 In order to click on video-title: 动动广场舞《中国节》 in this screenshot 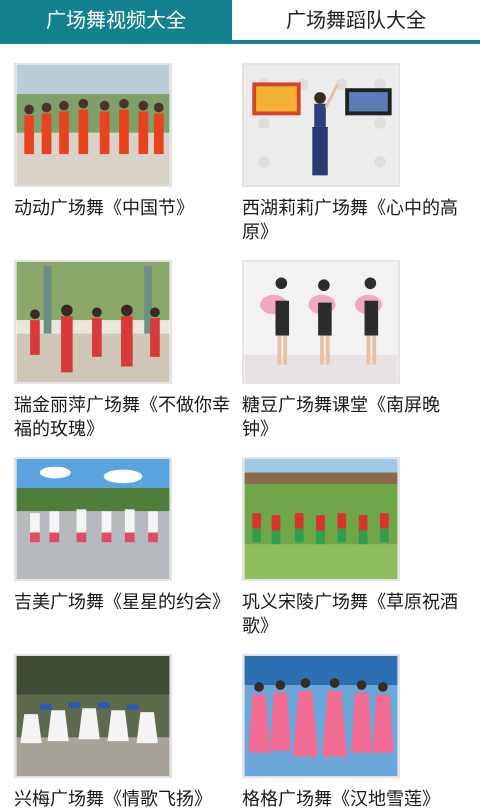, I will do `click(124, 209)`.